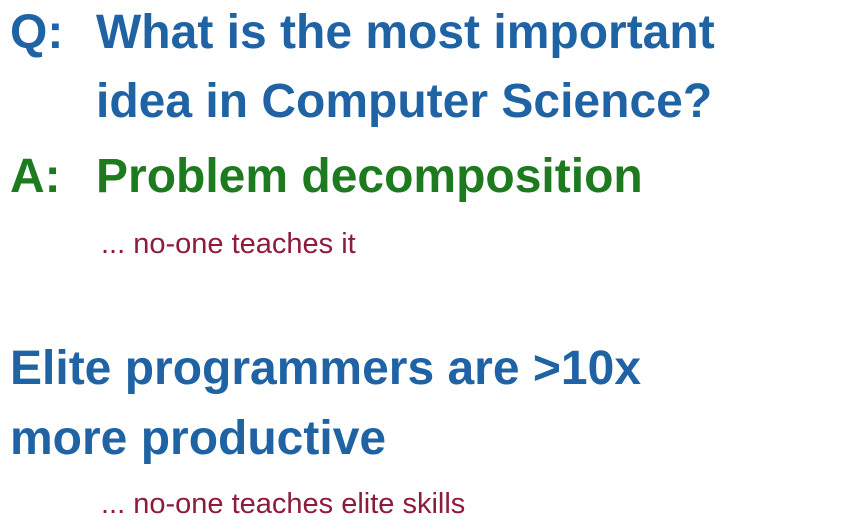 Image resolution: width=864 pixels, height=524 pixels. Describe the element at coordinates (35, 176) in the screenshot. I see `answer-label: A:` at that location.